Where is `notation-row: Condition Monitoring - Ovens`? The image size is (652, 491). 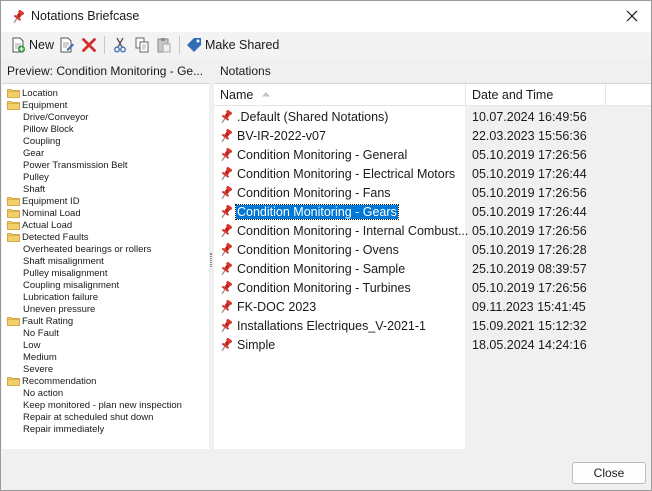
notation-row: Condition Monitoring - Ovens is located at coordinates (339, 249).